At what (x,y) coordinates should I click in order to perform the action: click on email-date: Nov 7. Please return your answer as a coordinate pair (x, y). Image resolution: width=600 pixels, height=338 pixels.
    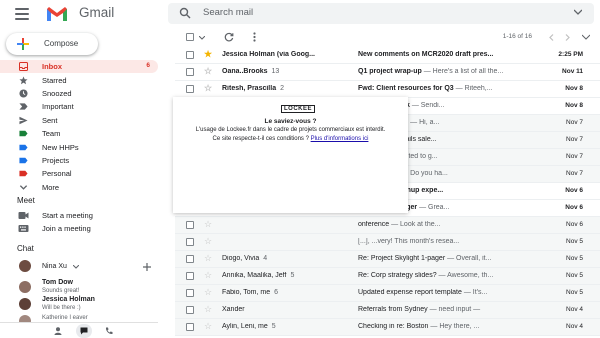
    Looking at the image, I should click on (574, 139).